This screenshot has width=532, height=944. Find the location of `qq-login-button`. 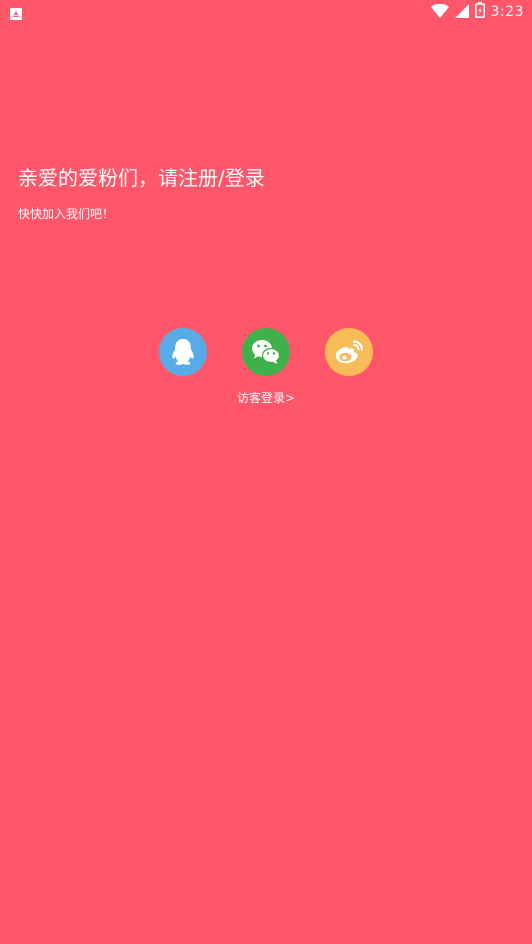

qq-login-button is located at coordinates (183, 352).